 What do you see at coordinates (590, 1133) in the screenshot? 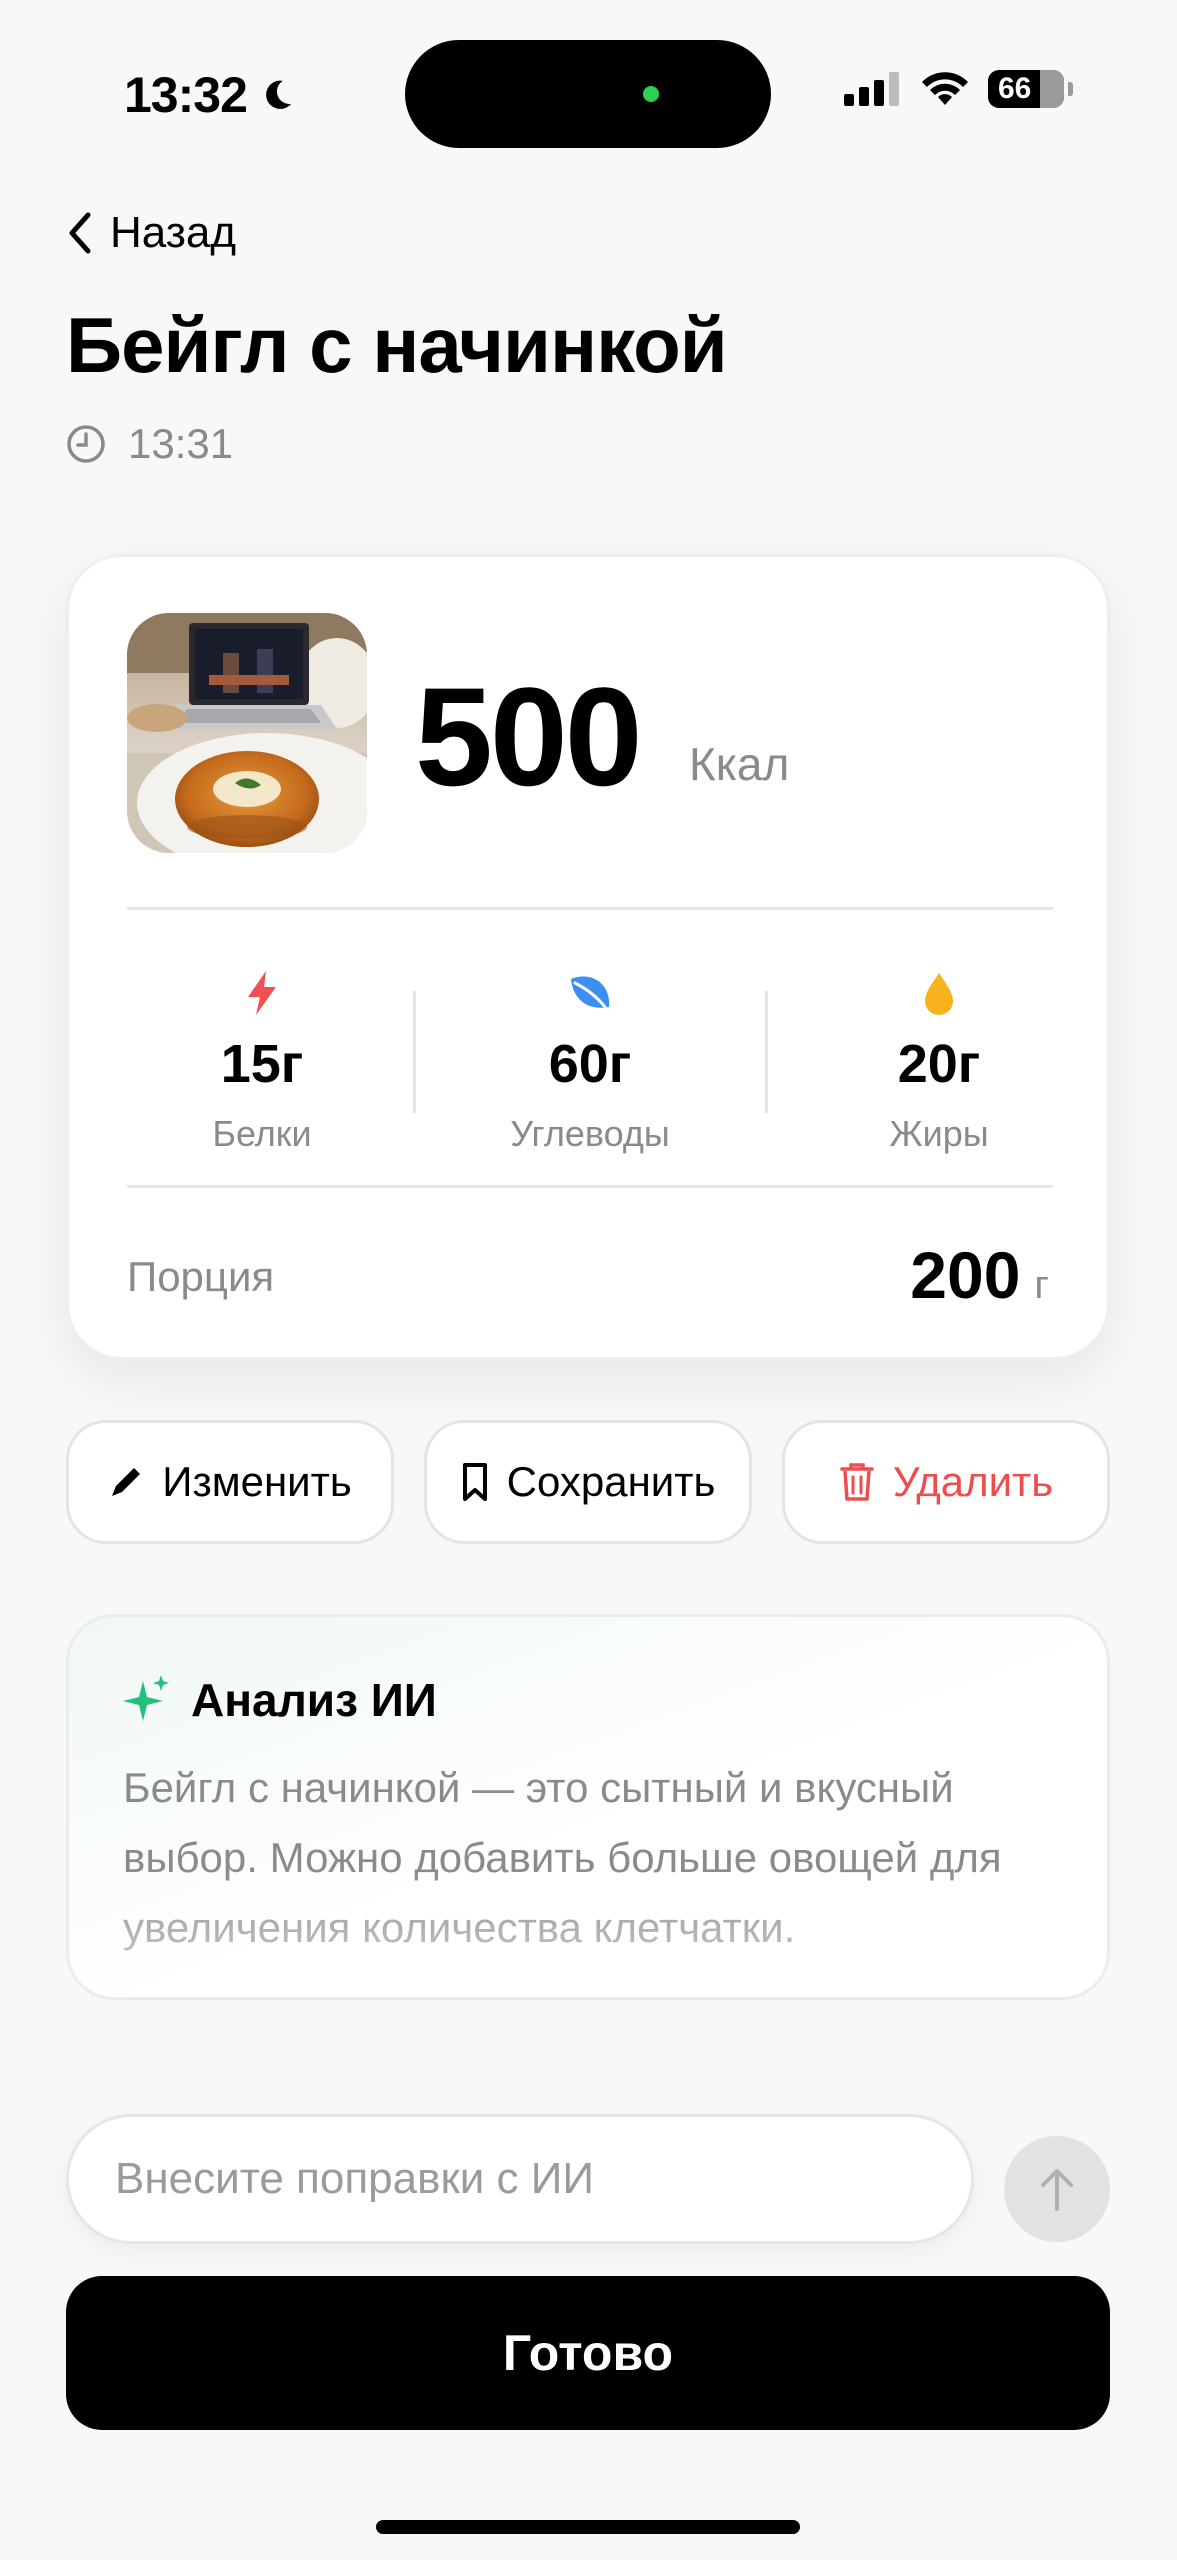
I see `macro-carbs-label: Углеводы` at bounding box center [590, 1133].